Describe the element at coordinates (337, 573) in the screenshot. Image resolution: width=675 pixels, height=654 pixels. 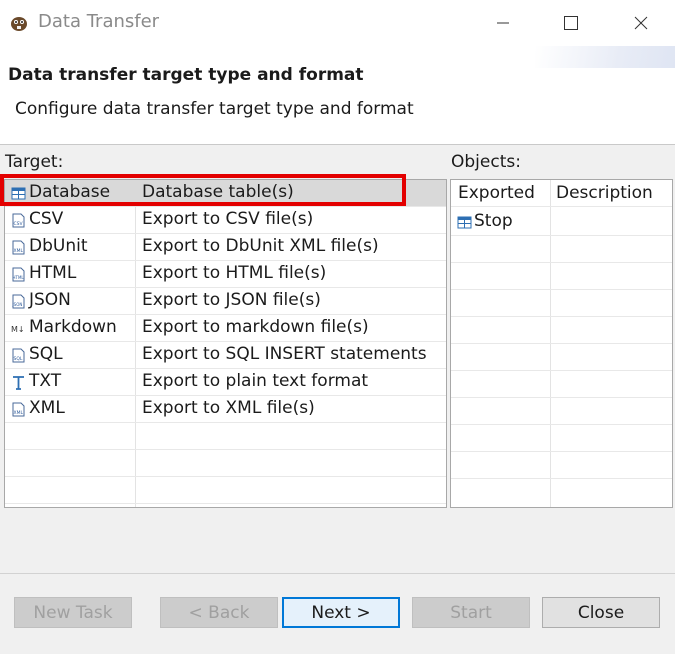
I see `footer-separator` at that location.